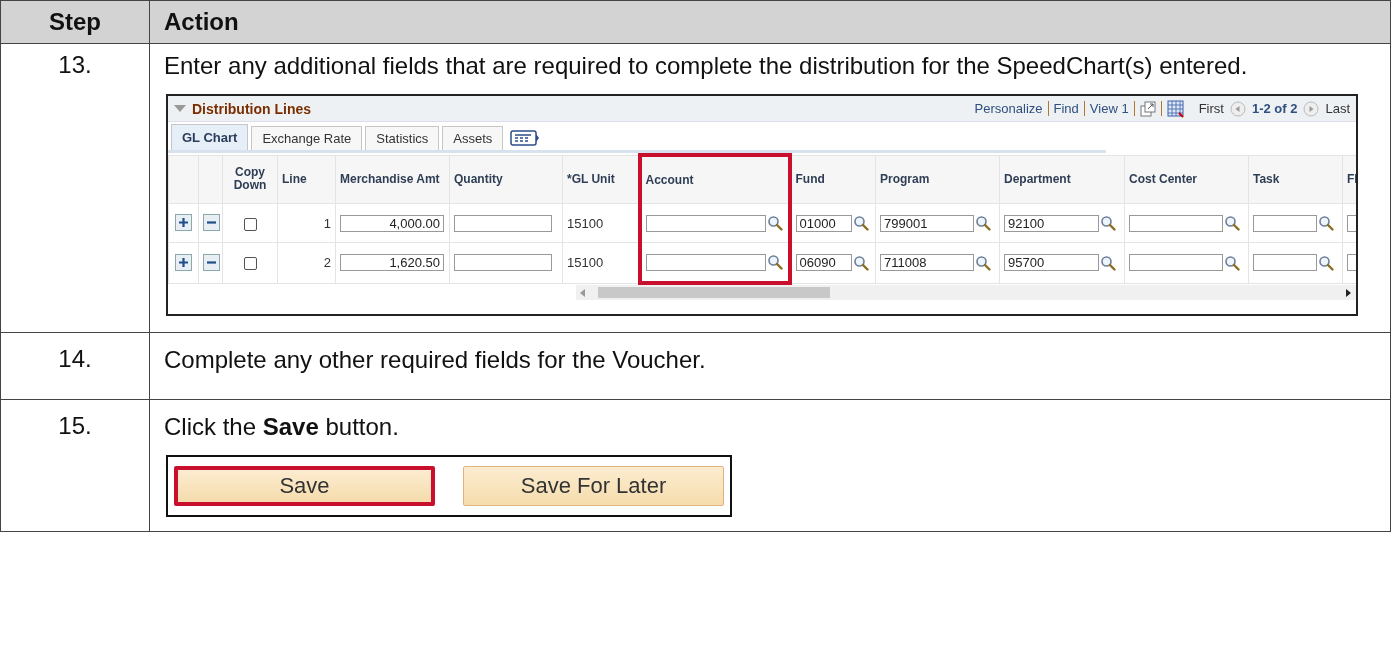  Describe the element at coordinates (1337, 108) in the screenshot. I see `last-label: Last` at that location.